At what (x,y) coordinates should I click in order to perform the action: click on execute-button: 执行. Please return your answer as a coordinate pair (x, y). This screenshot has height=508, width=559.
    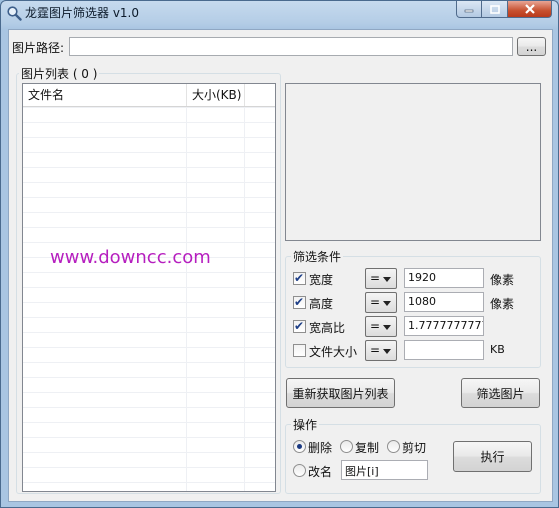
    Looking at the image, I should click on (492, 456).